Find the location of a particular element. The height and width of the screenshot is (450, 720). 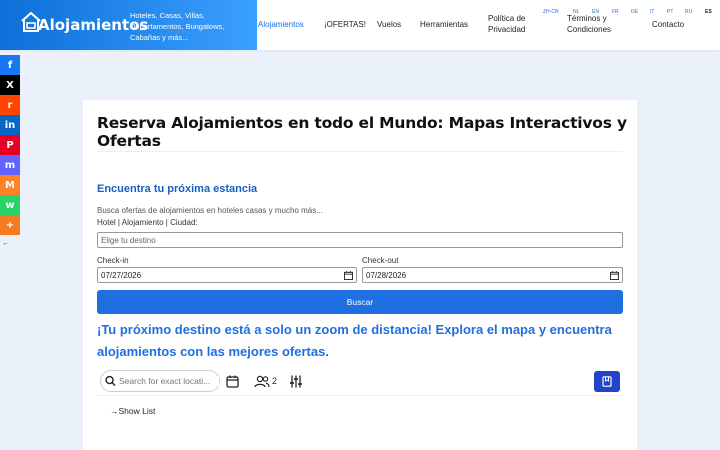

lang-nl: NL is located at coordinates (576, 12).